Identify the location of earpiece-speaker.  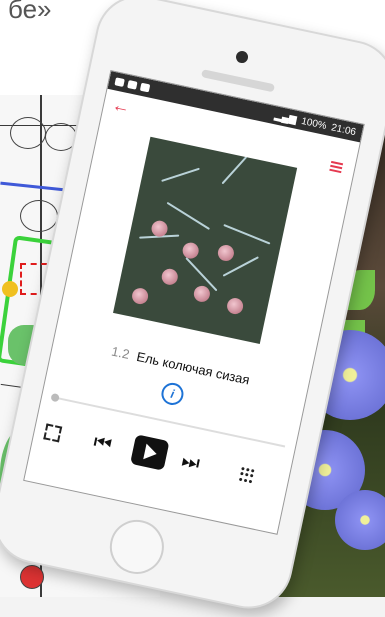
(238, 80).